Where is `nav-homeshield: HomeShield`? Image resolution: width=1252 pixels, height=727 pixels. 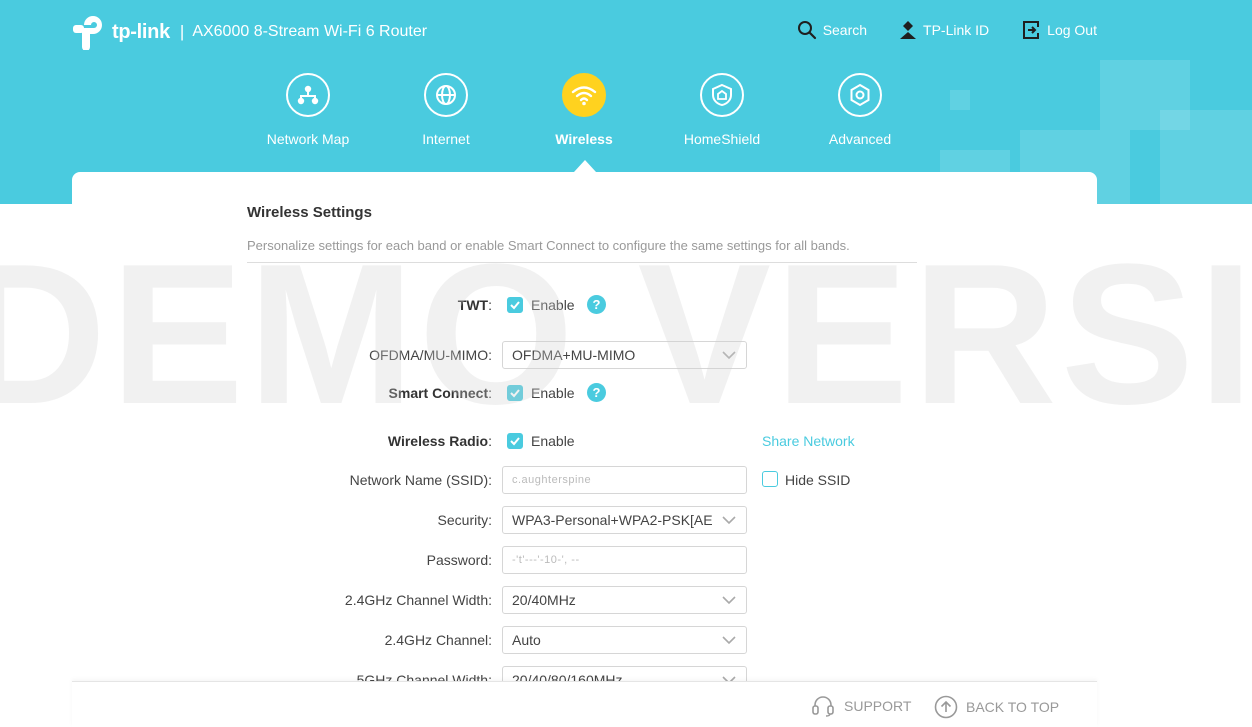 nav-homeshield: HomeShield is located at coordinates (722, 110).